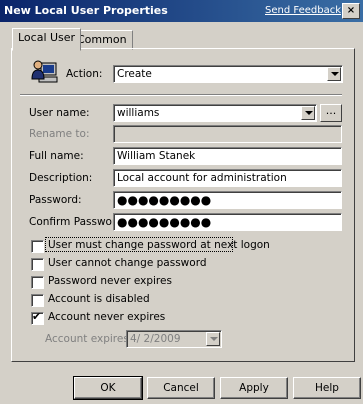 Image resolution: width=363 pixels, height=404 pixels. I want to click on fullname-input: William Stanek, so click(227, 156).